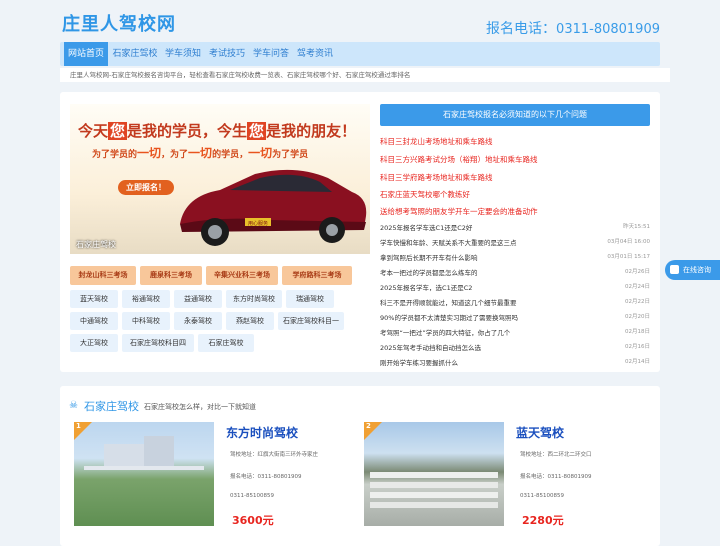  What do you see at coordinates (431, 348) in the screenshot?
I see `news-title: 2025年驾考手动挡和自动挡怎么选` at bounding box center [431, 348].